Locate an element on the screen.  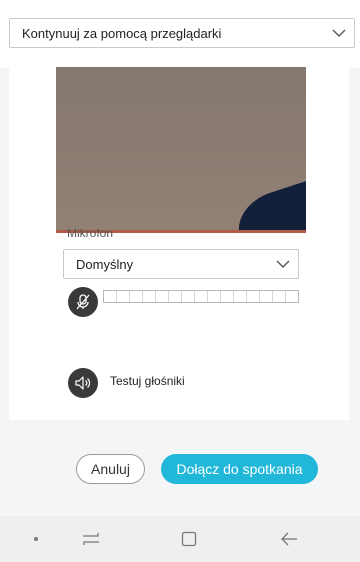
microphone-label: Mikrofon is located at coordinates (90, 233).